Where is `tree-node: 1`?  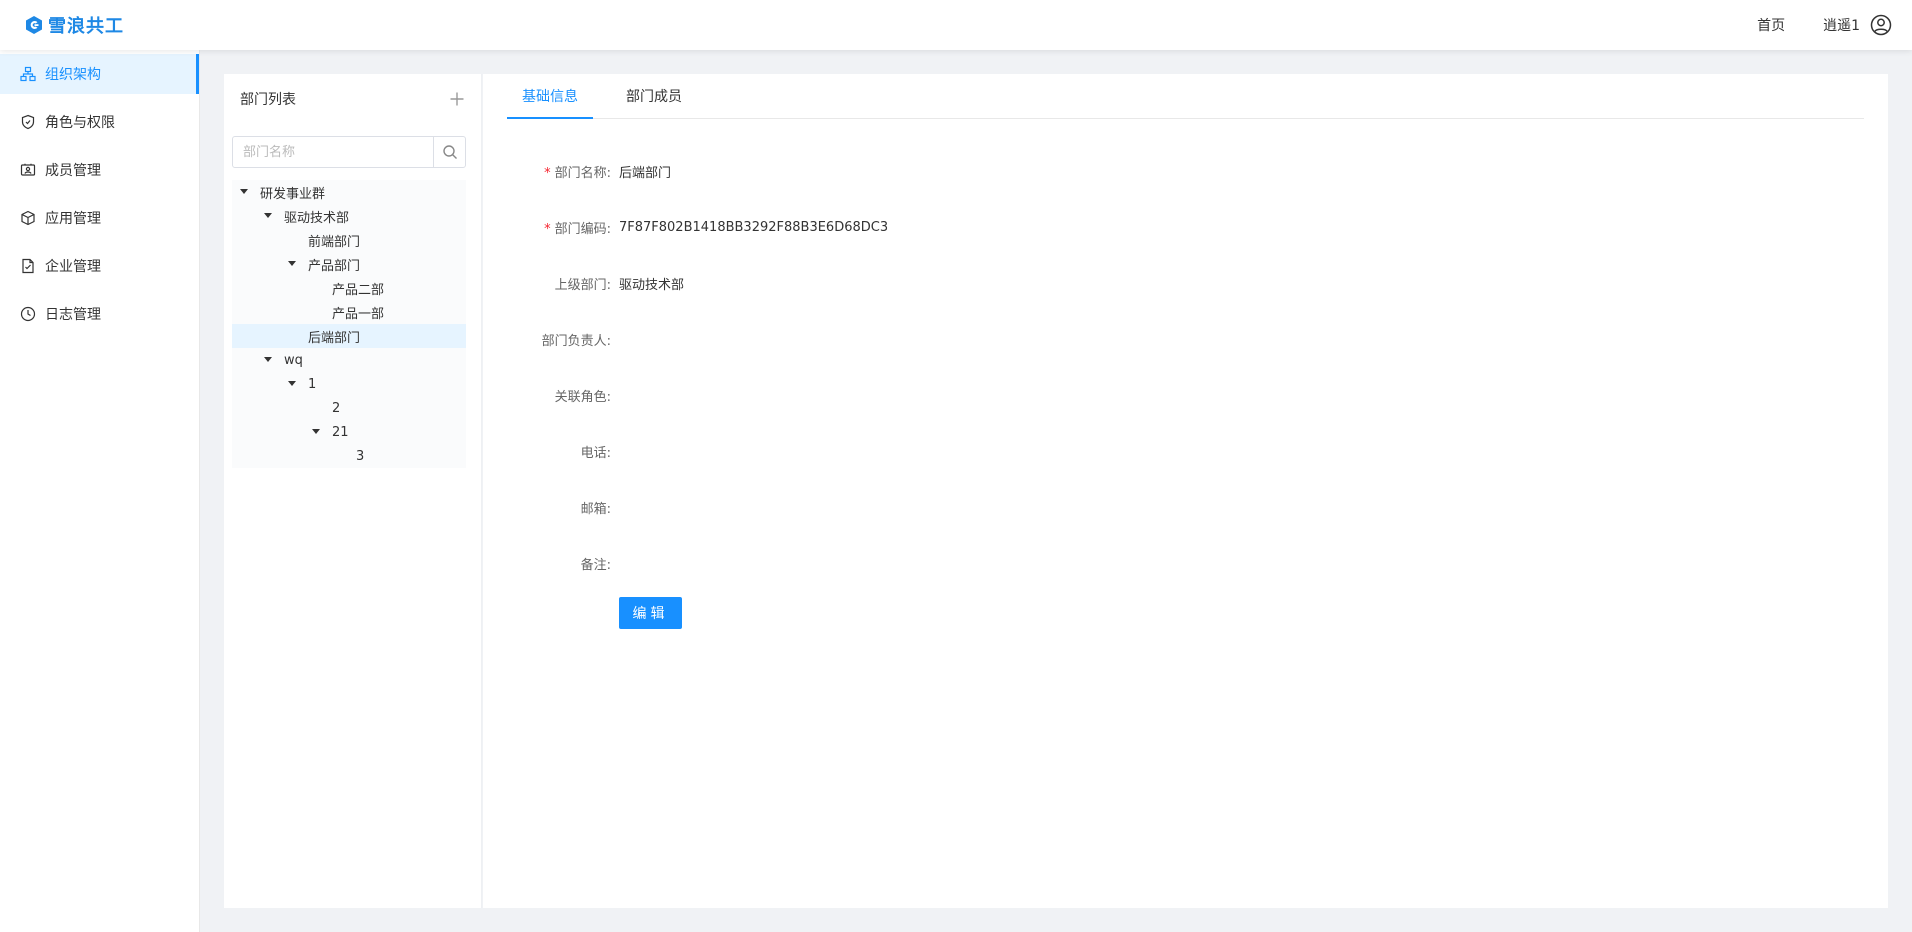
tree-node: 1 is located at coordinates (349, 384).